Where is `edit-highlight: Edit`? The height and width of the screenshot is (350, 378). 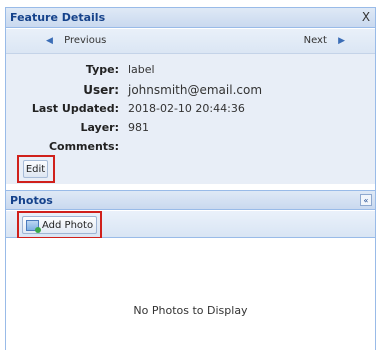 edit-highlight: Edit is located at coordinates (36, 169).